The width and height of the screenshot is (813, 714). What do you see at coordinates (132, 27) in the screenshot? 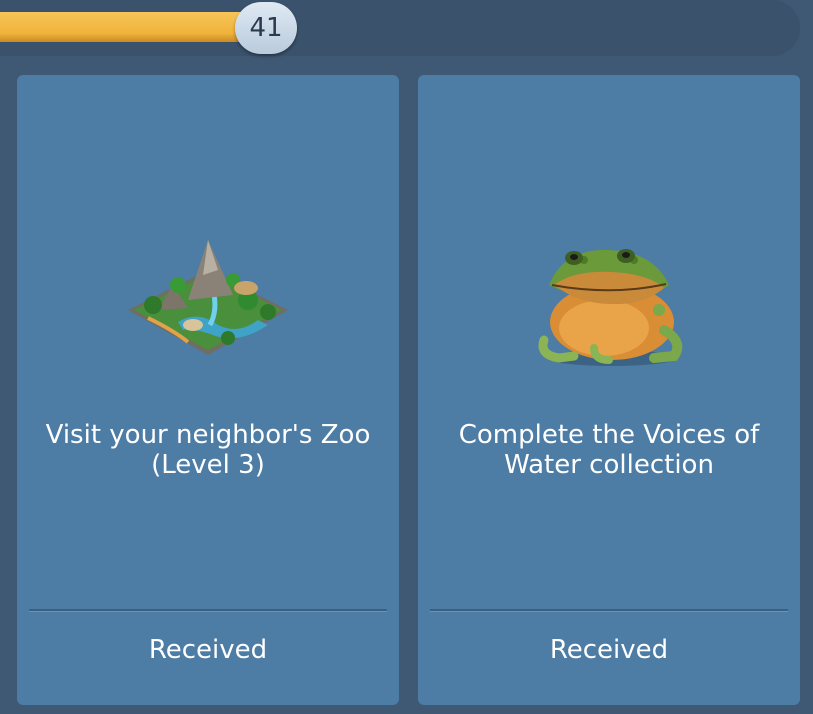
I see `level-progress-fill` at bounding box center [132, 27].